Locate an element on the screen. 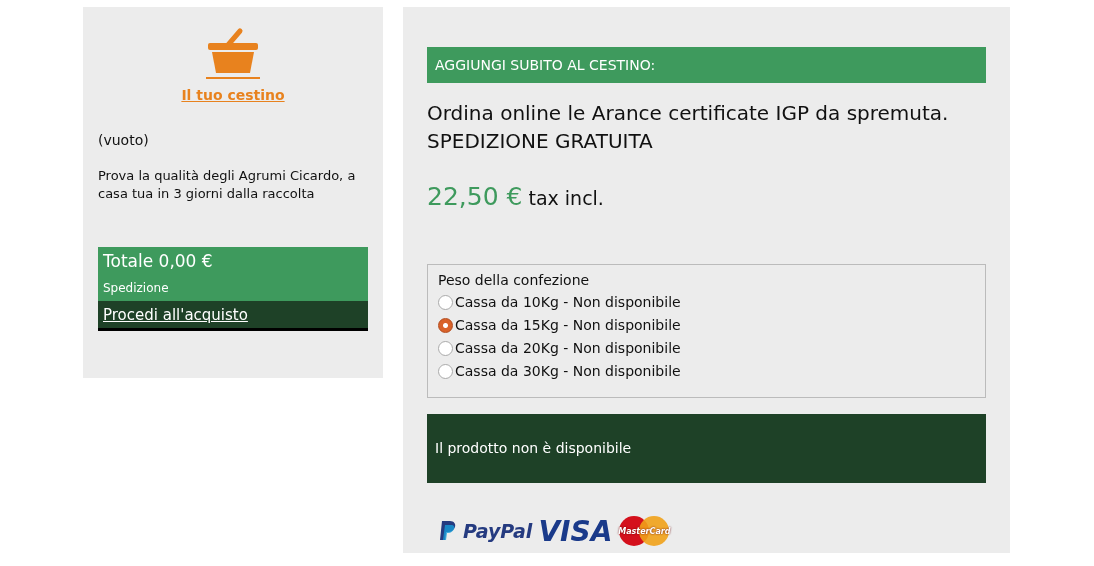 This screenshot has height=566, width=1094. add-banner: AGGIUNGI SUBITO AL CESTINO: is located at coordinates (706, 65).